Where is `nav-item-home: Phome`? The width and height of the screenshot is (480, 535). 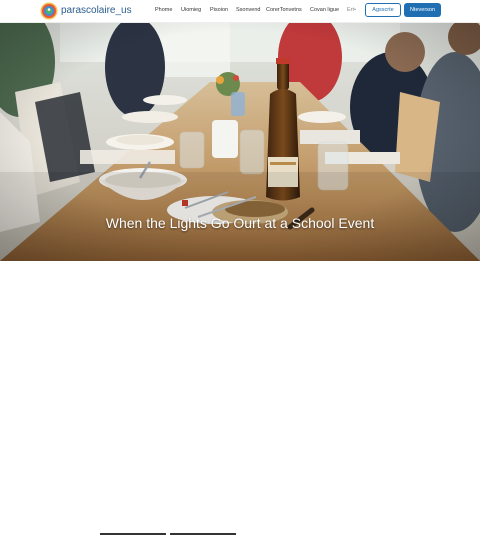
nav-item-home: Phome is located at coordinates (163, 10).